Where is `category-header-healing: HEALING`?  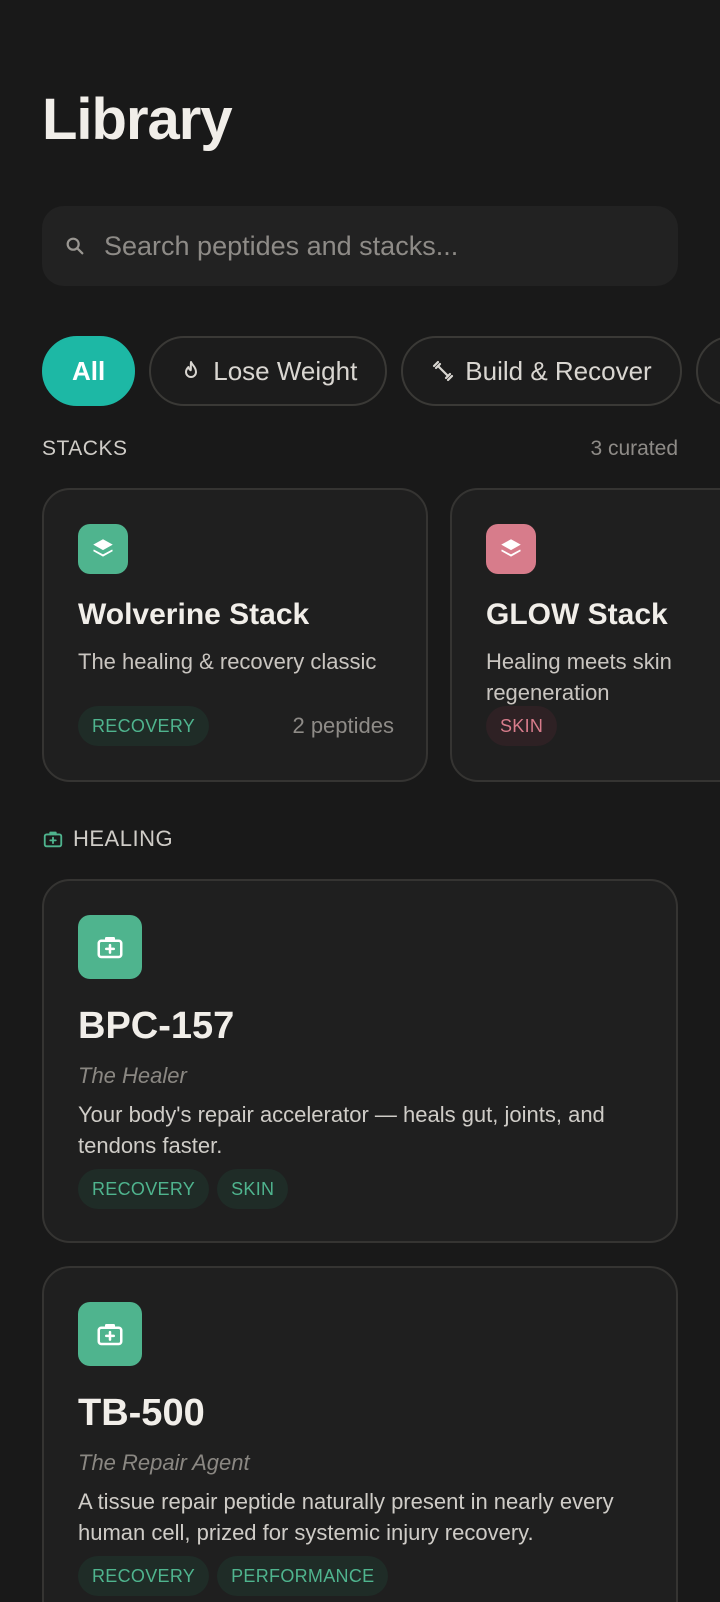
category-header-healing: HEALING is located at coordinates (107, 839).